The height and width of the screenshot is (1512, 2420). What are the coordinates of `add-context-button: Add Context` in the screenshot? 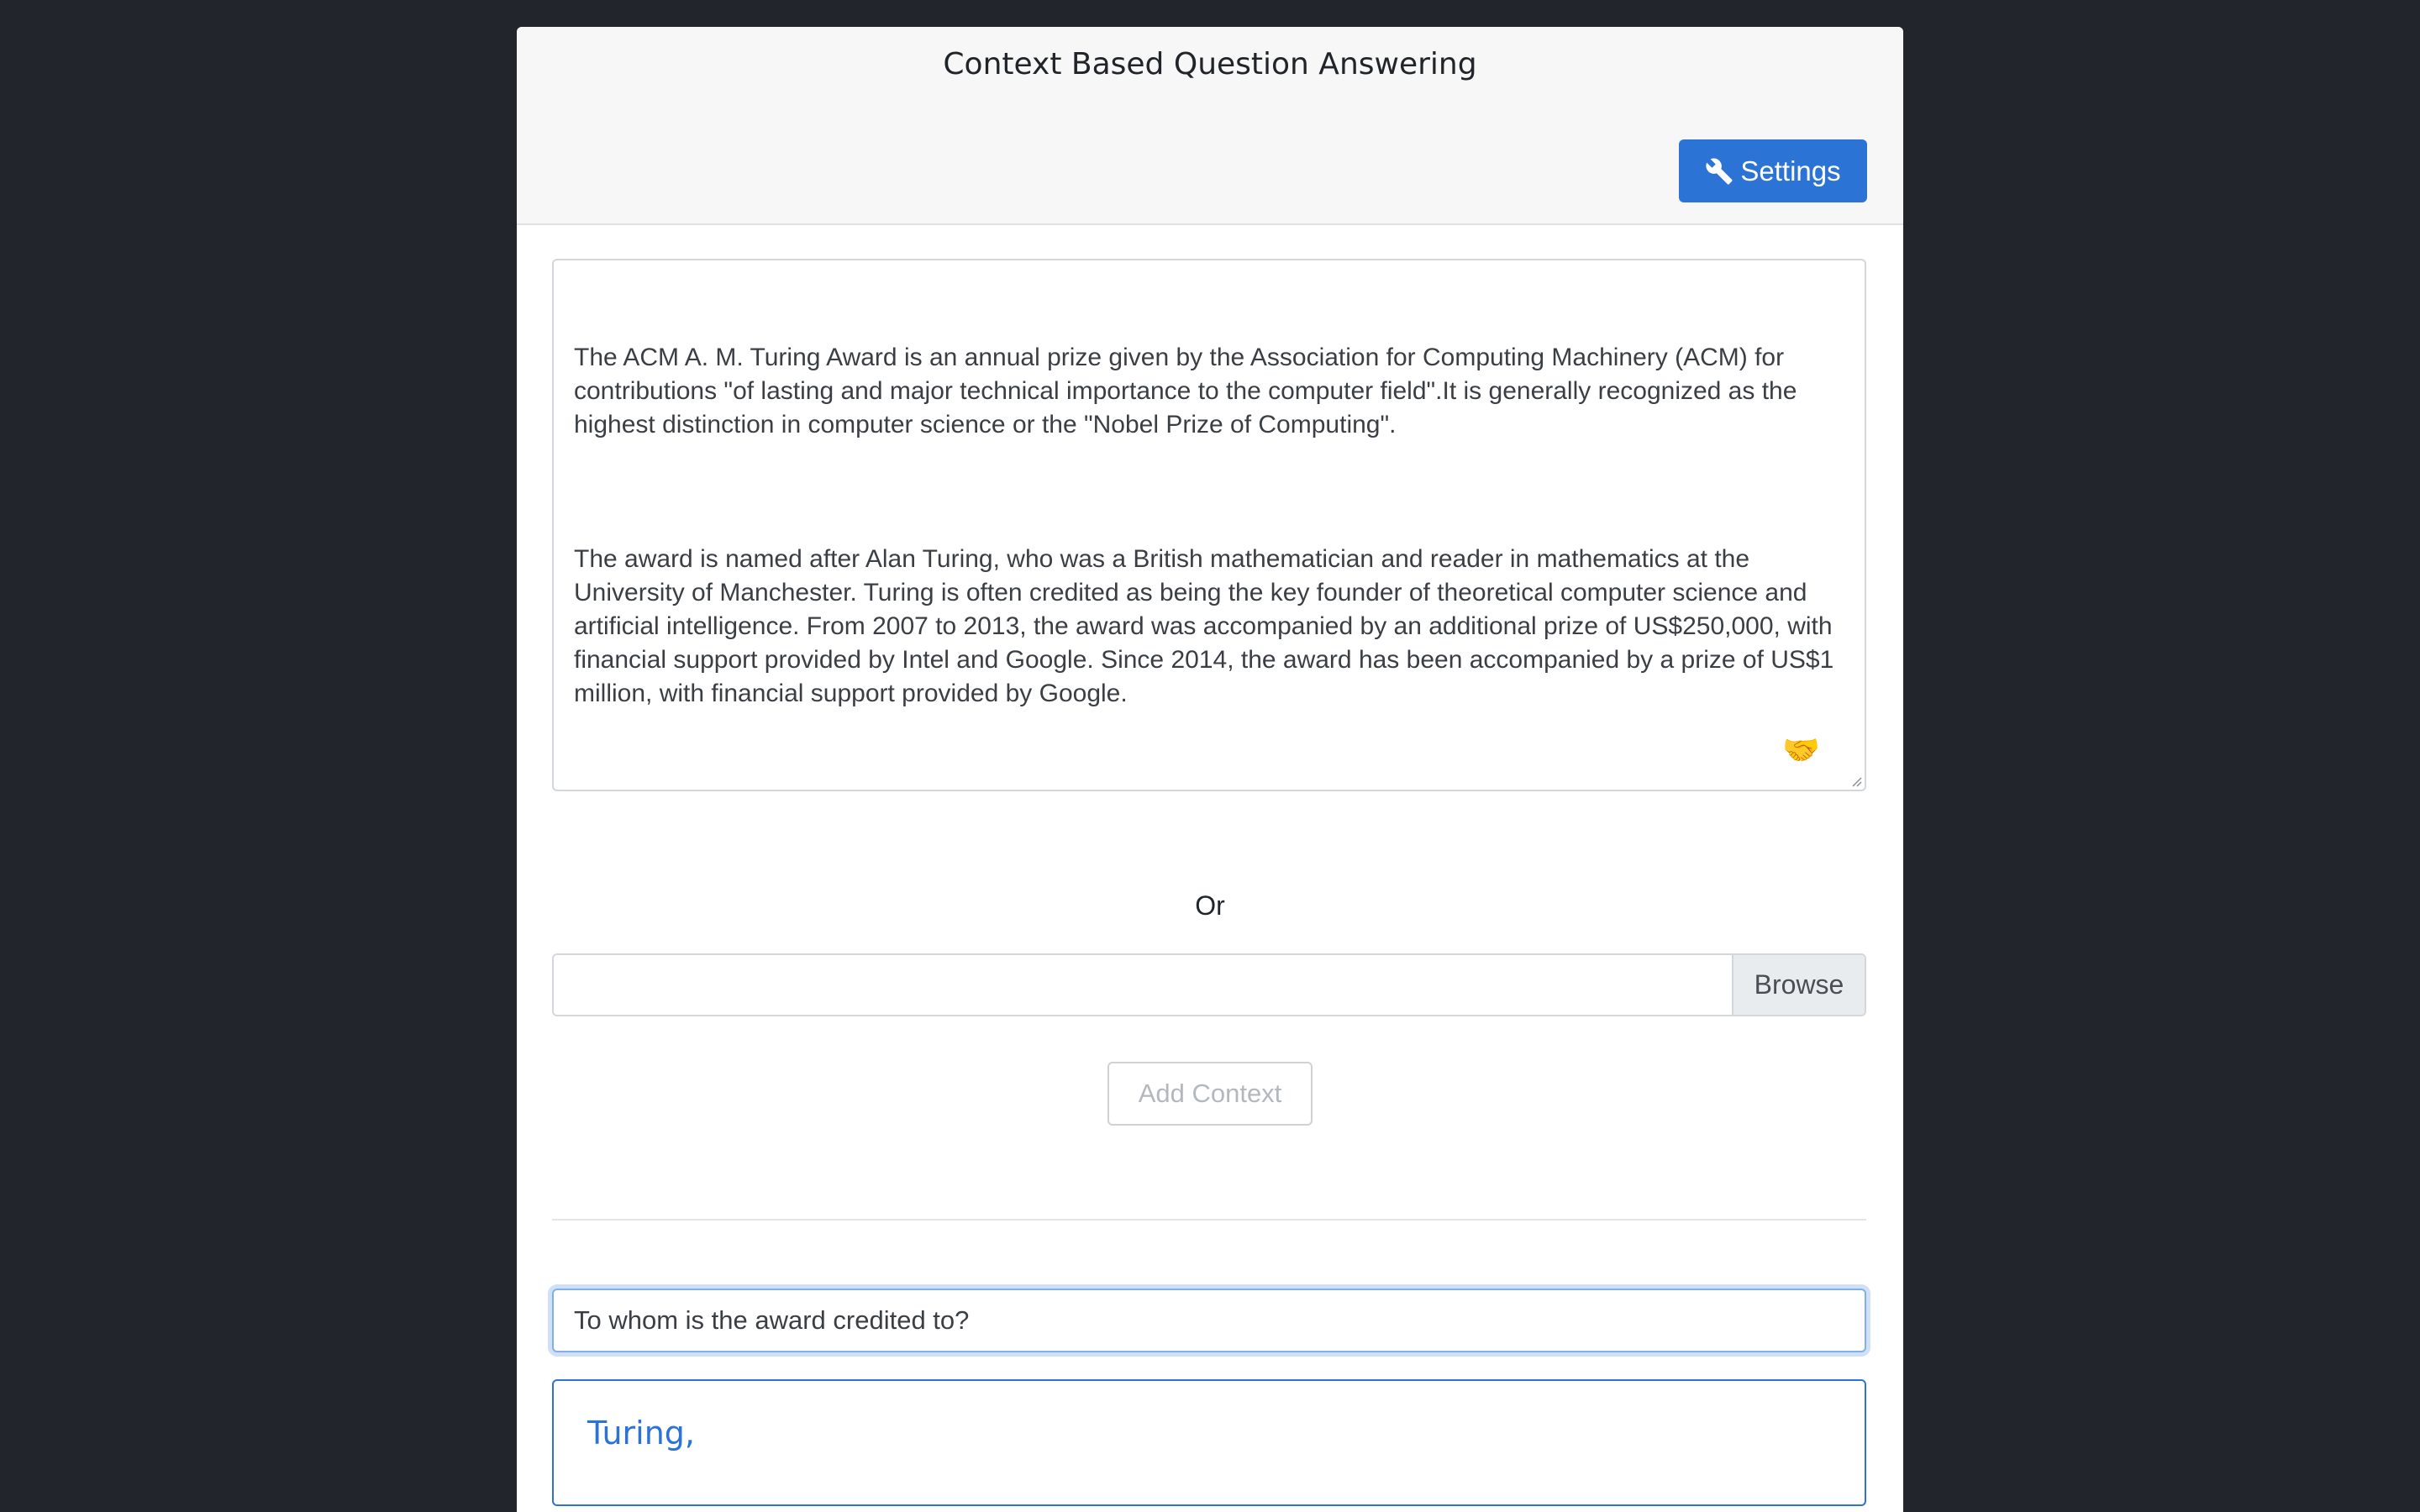 It's located at (1210, 1094).